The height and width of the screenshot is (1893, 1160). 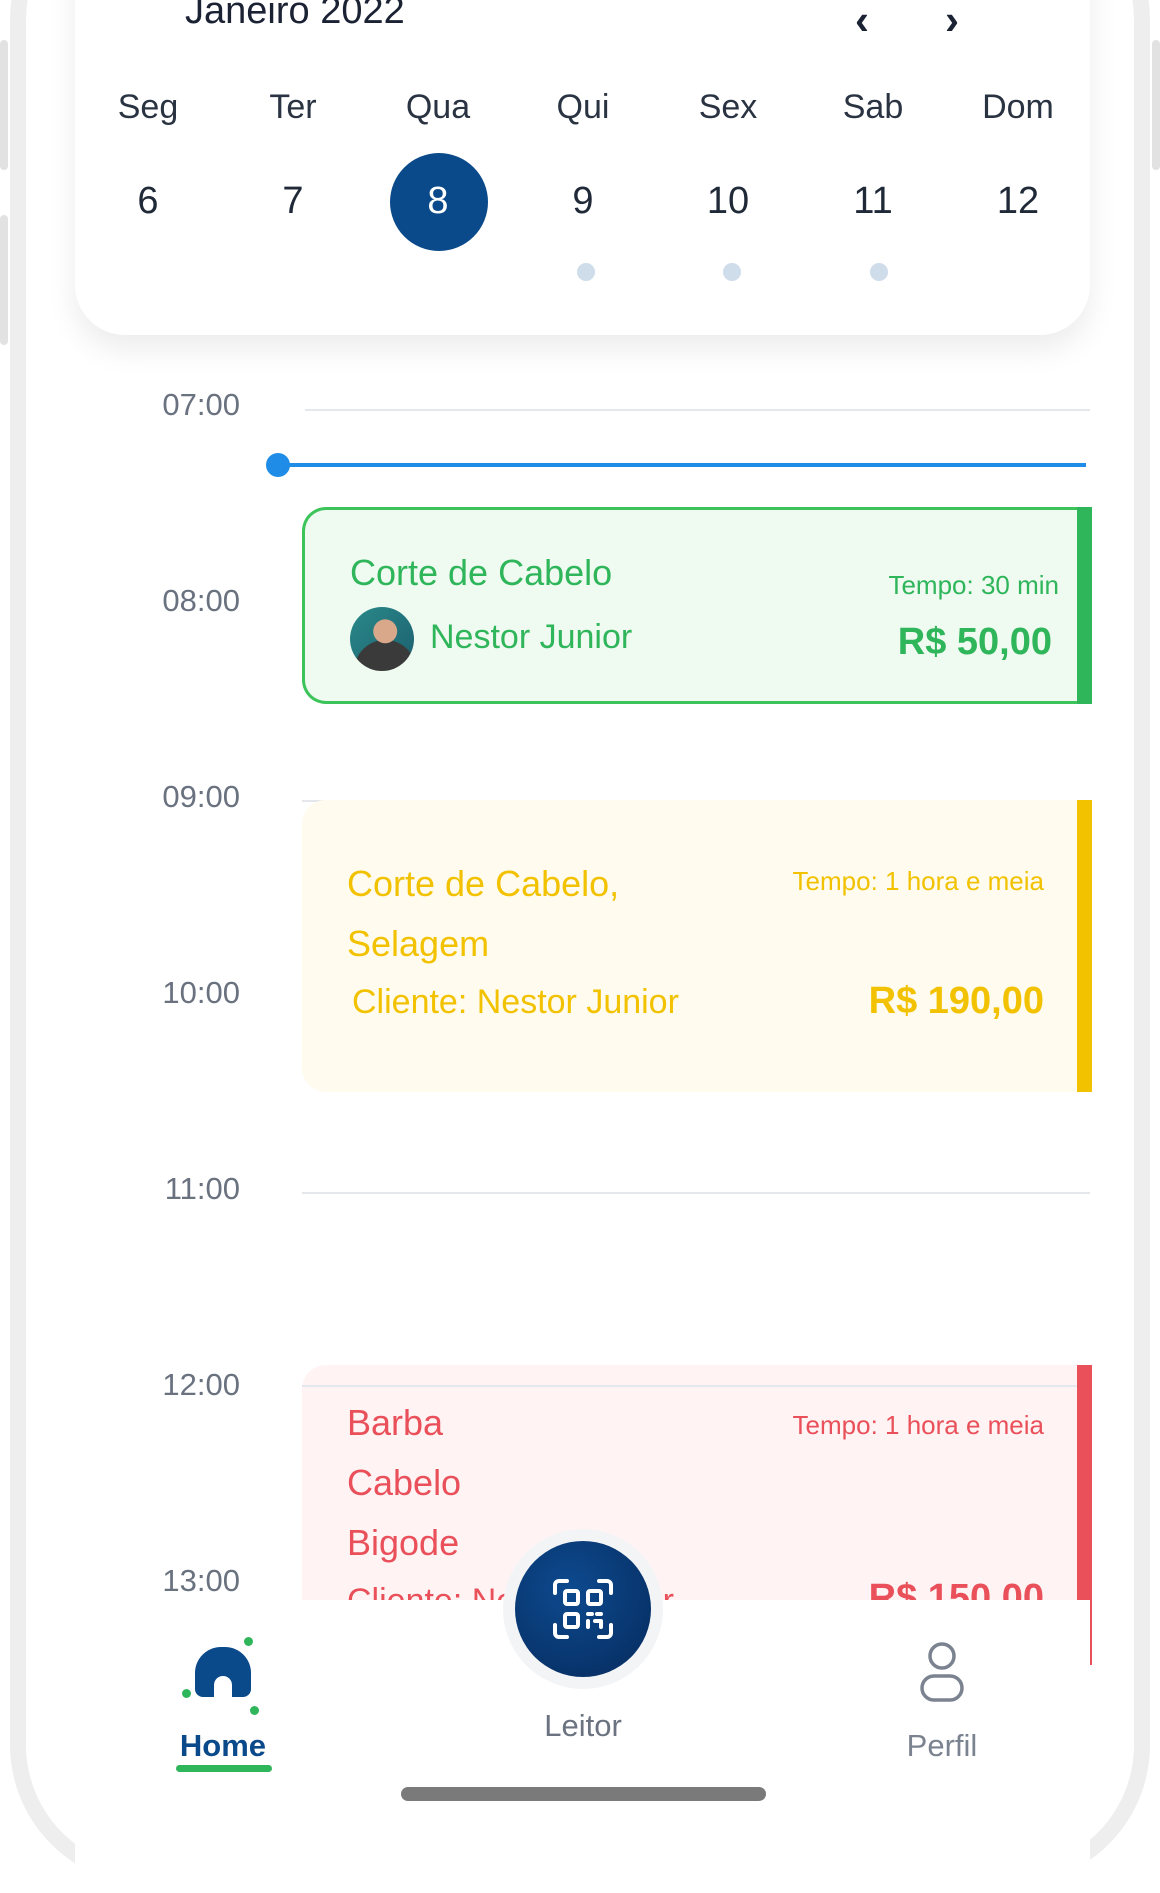 I want to click on day-number: 12, so click(x=1018, y=201).